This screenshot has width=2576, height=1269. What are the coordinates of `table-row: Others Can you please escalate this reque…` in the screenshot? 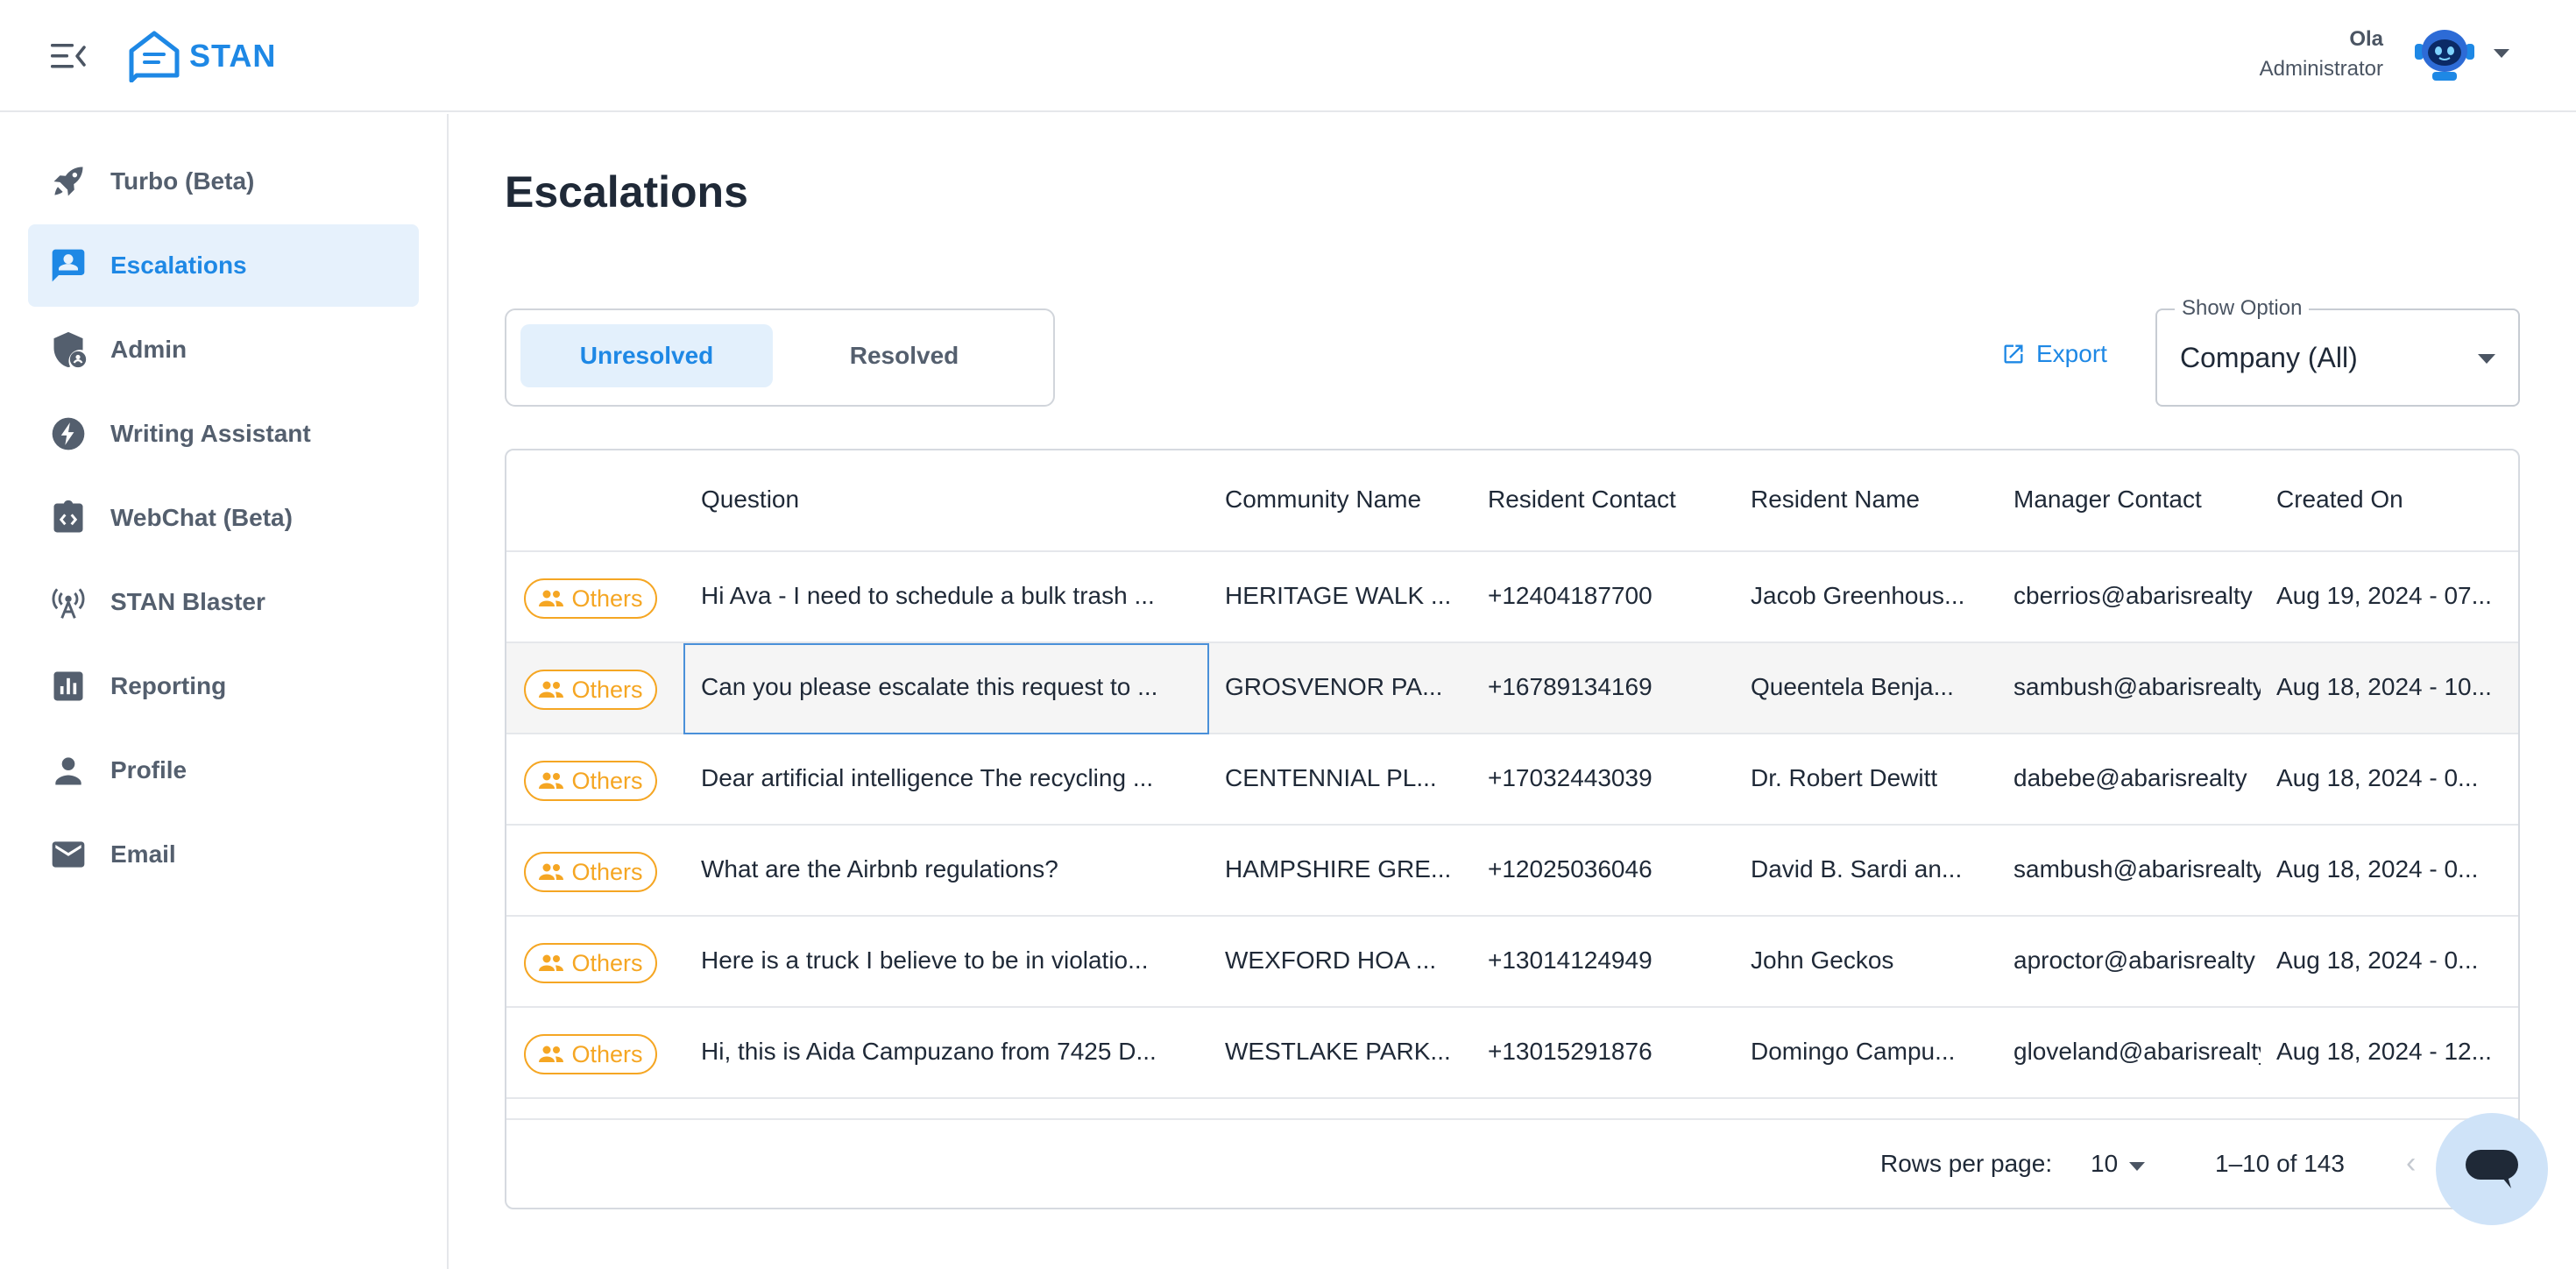 It's located at (1512, 688).